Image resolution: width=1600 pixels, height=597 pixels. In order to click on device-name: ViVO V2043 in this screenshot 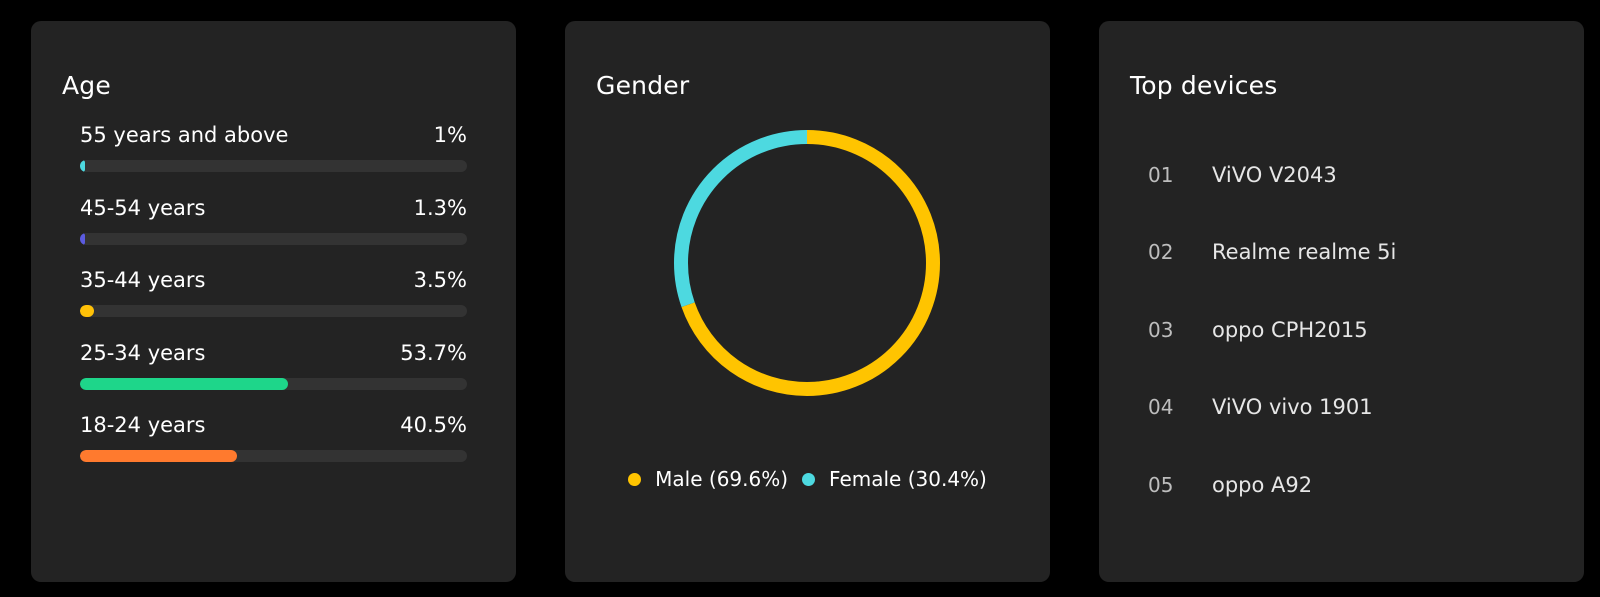, I will do `click(1274, 174)`.